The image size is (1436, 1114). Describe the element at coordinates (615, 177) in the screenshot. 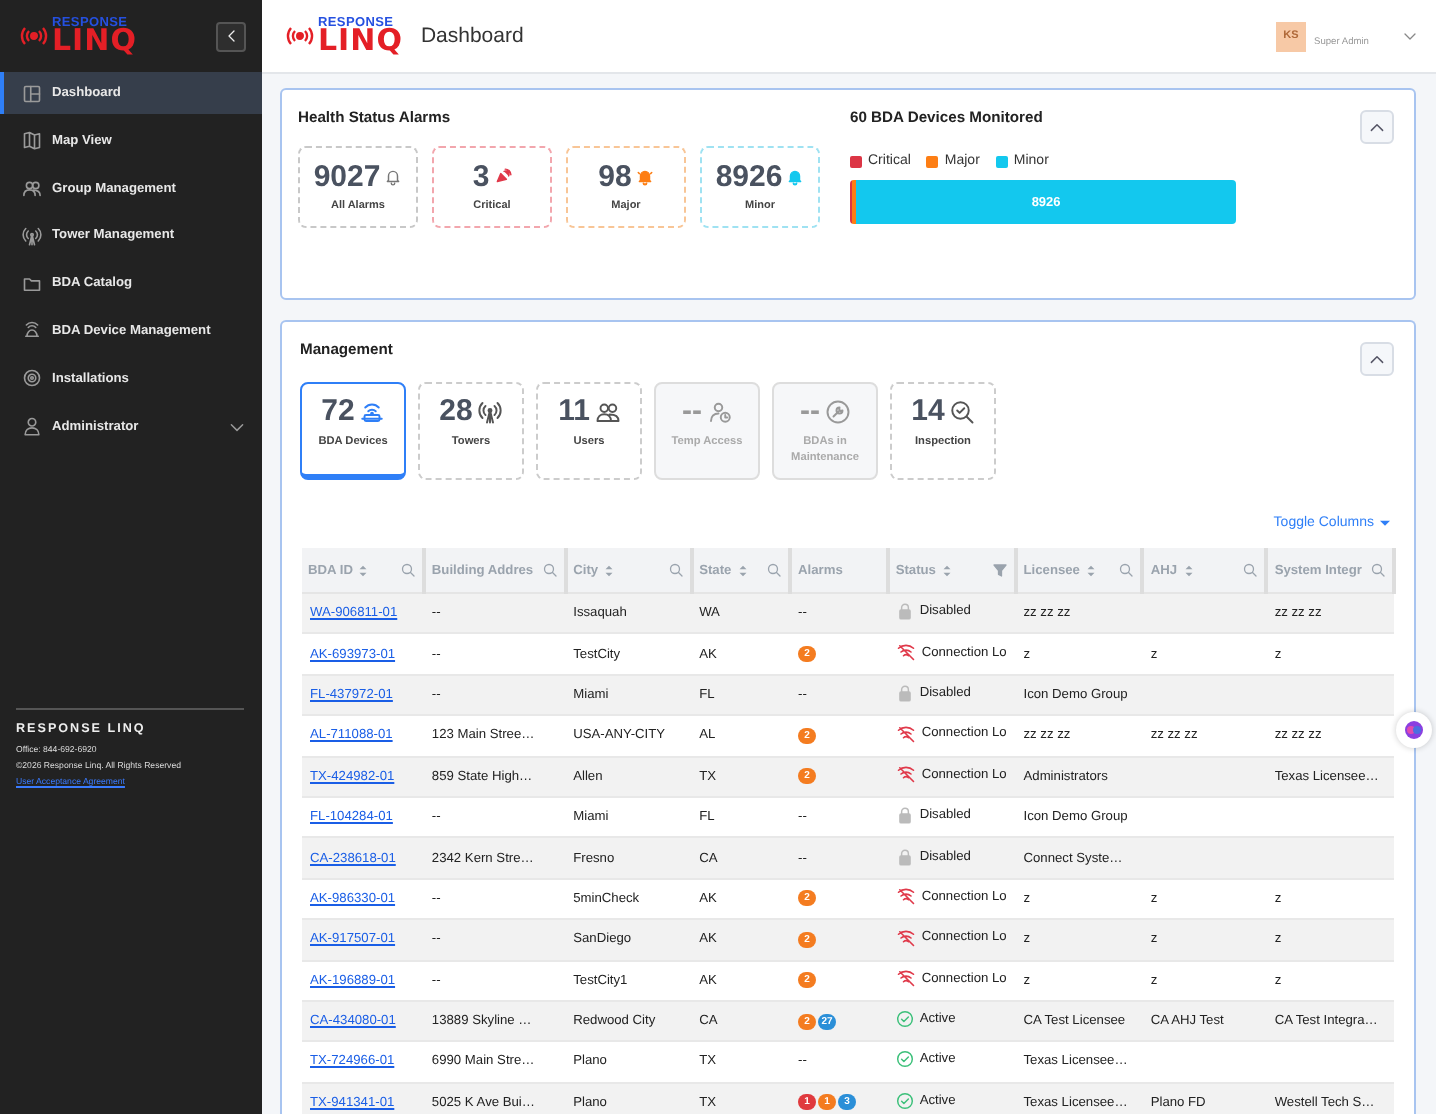

I see `alarm-count: 98` at that location.